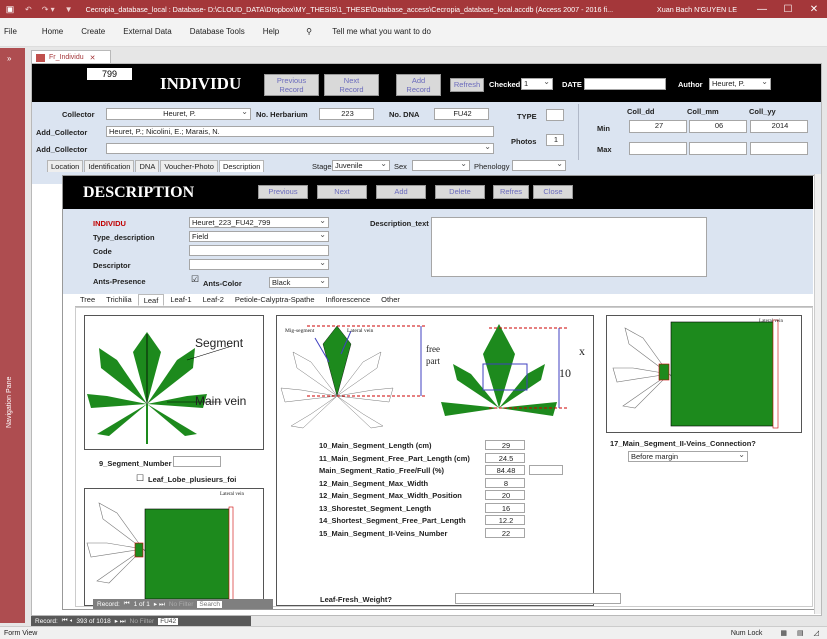 This screenshot has height=639, width=827. Describe the element at coordinates (181, 604) in the screenshot. I see `inner-filter: No Filter` at that location.